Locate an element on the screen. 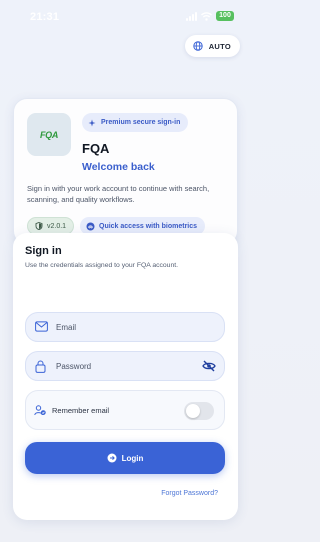 The width and height of the screenshot is (320, 542). password-field is located at coordinates (125, 366).